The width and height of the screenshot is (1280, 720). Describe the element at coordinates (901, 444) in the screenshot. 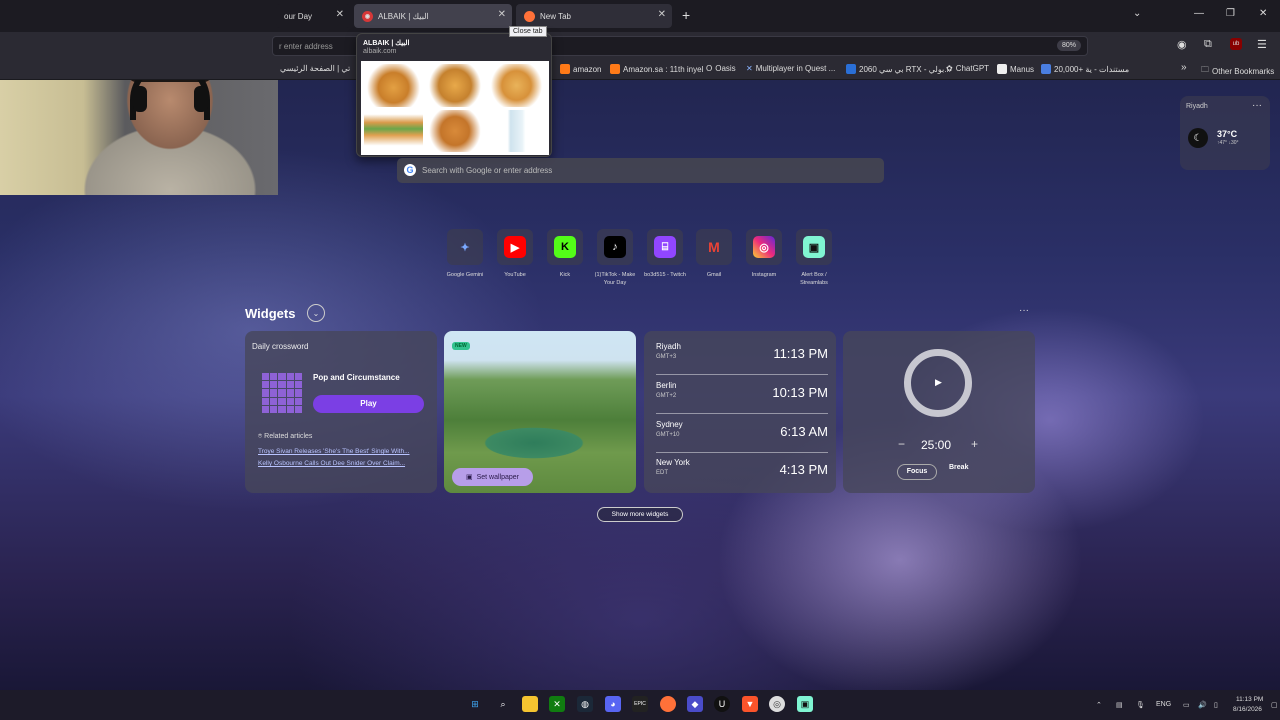

I see `decrease-time-icon: −` at that location.